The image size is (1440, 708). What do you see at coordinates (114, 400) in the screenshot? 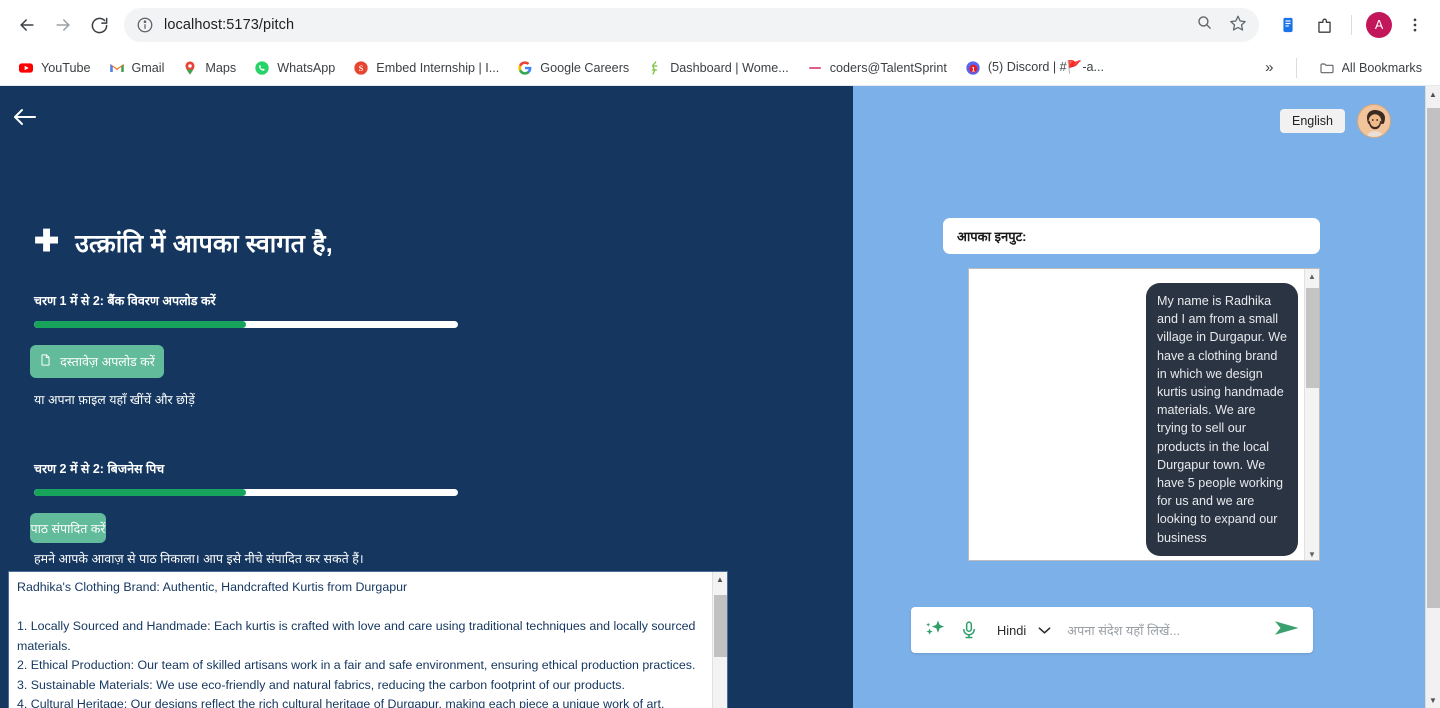
I see `drop-file-hint: या अपना फ़ाइल यहाँ खींचें और छोड़ें` at bounding box center [114, 400].